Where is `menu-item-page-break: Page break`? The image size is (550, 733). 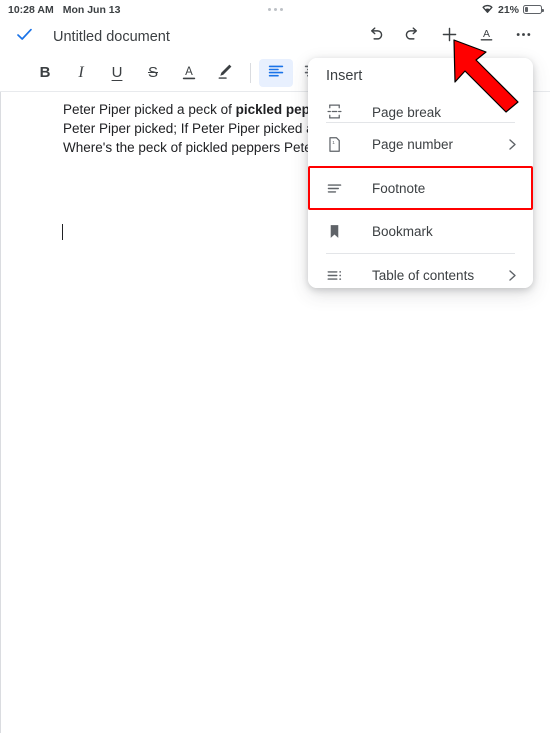
menu-item-page-break: Page break is located at coordinates (420, 108).